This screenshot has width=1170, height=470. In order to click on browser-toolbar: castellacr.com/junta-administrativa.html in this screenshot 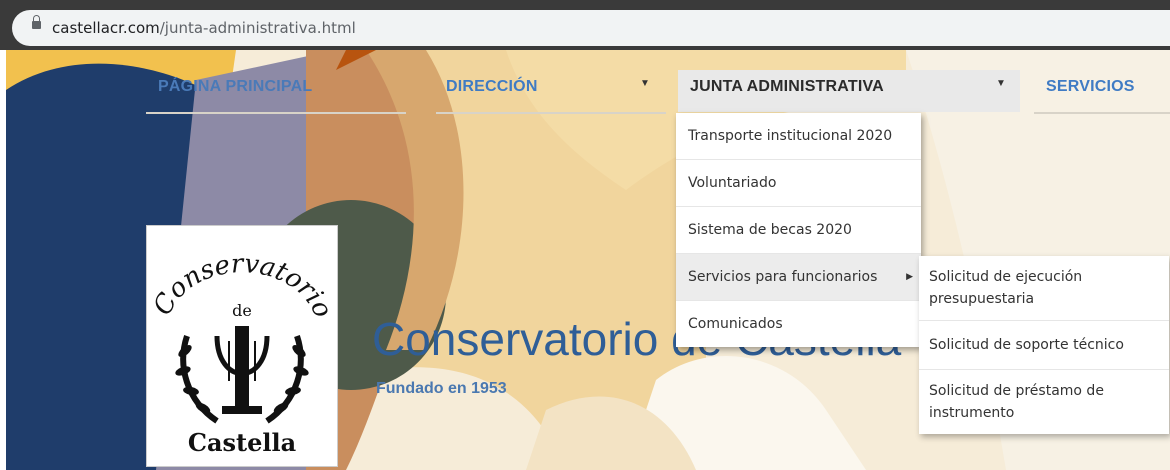, I will do `click(585, 25)`.